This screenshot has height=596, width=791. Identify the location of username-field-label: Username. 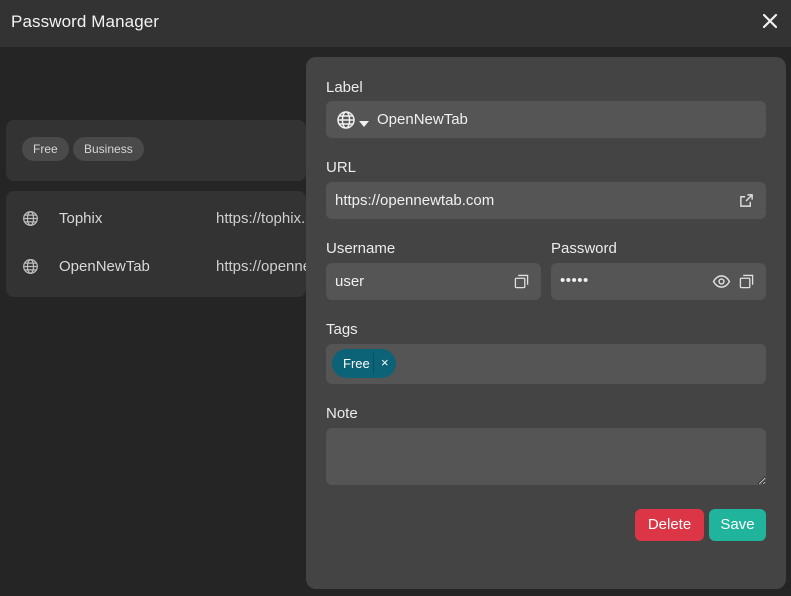
(361, 248).